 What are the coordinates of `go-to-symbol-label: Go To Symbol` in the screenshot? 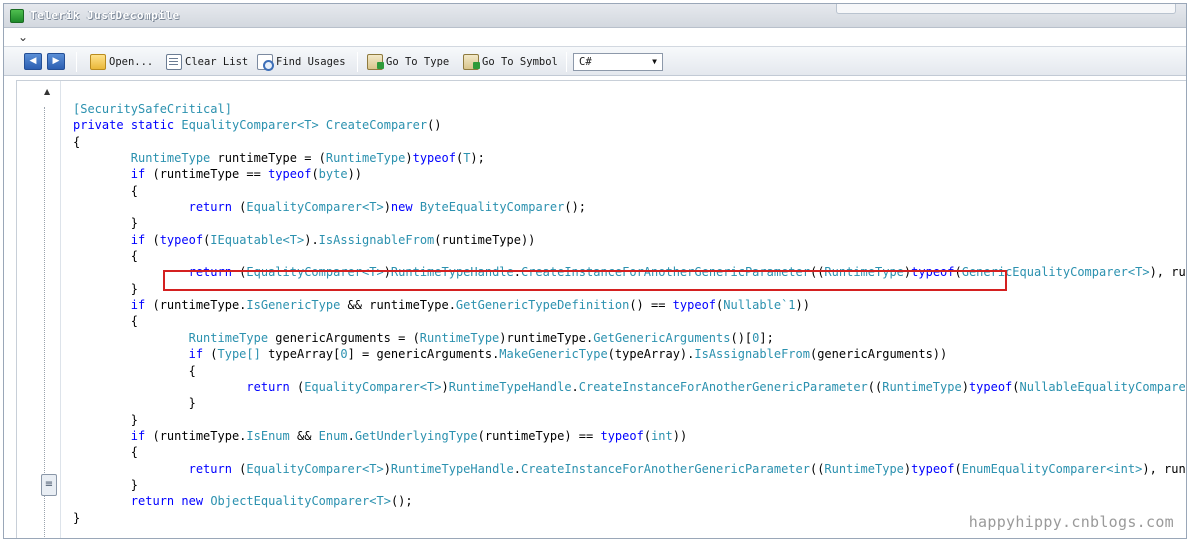 It's located at (520, 62).